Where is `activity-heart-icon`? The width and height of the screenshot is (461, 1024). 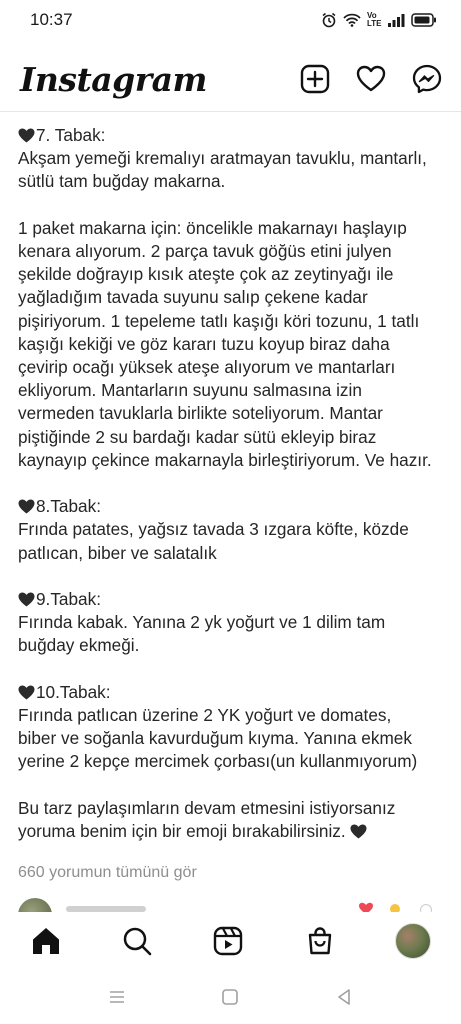 activity-heart-icon is located at coordinates (371, 79).